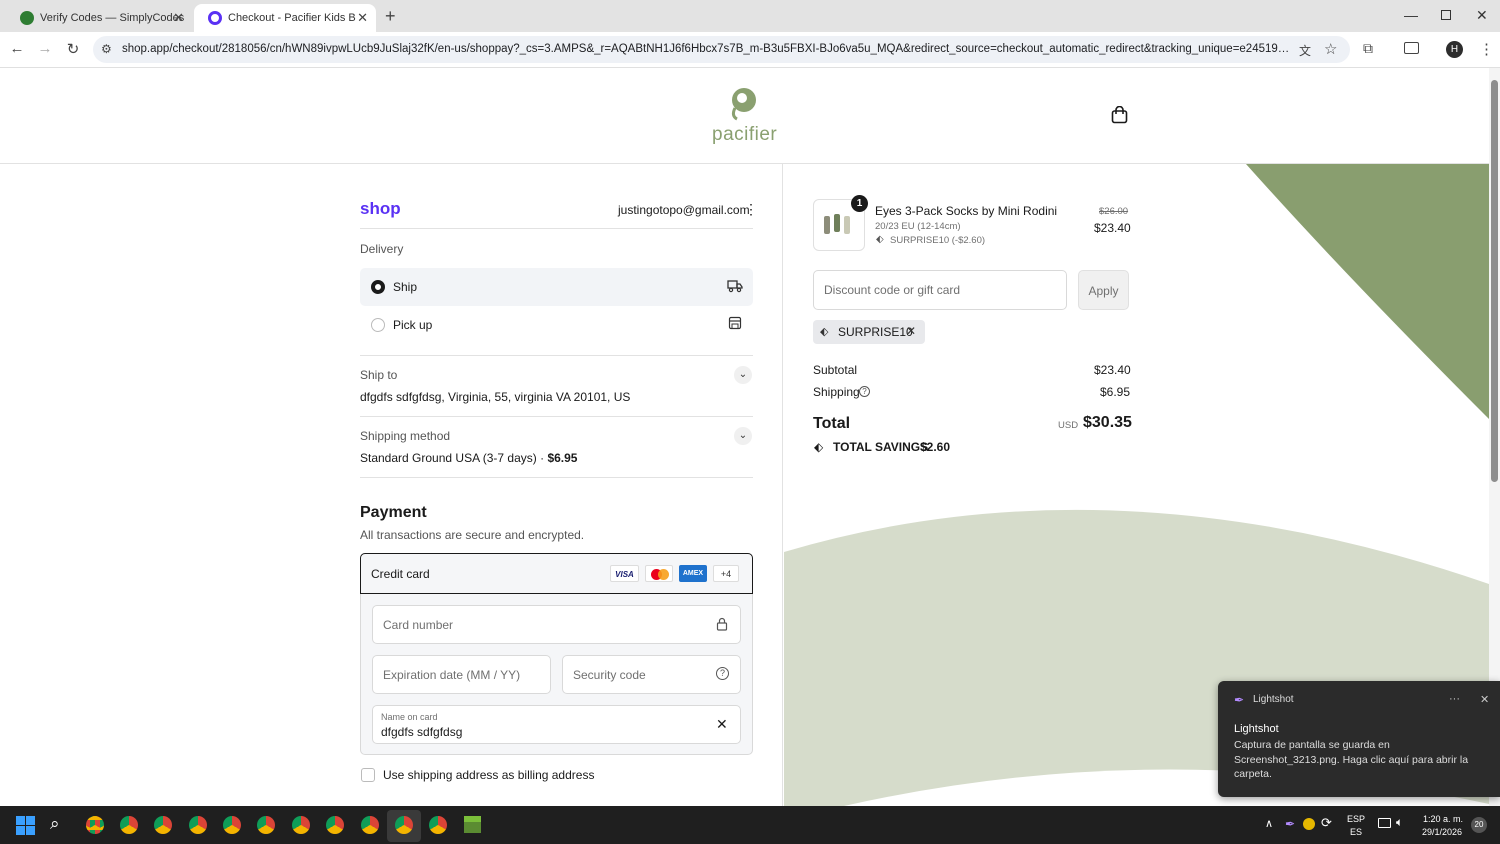 This screenshot has height=844, width=1500. I want to click on store-logo-text: pacifier, so click(744, 135).